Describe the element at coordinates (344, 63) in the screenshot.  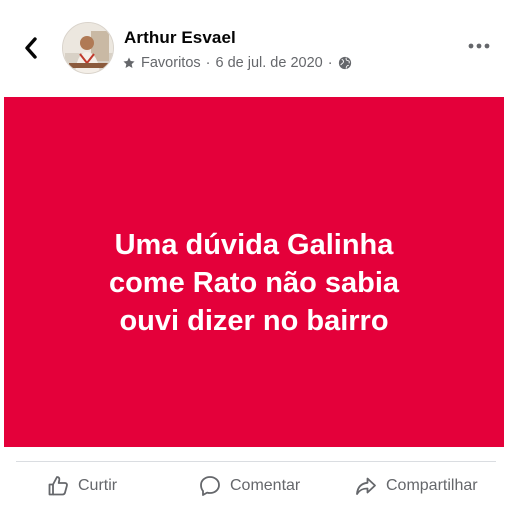
I see `globe-icon` at that location.